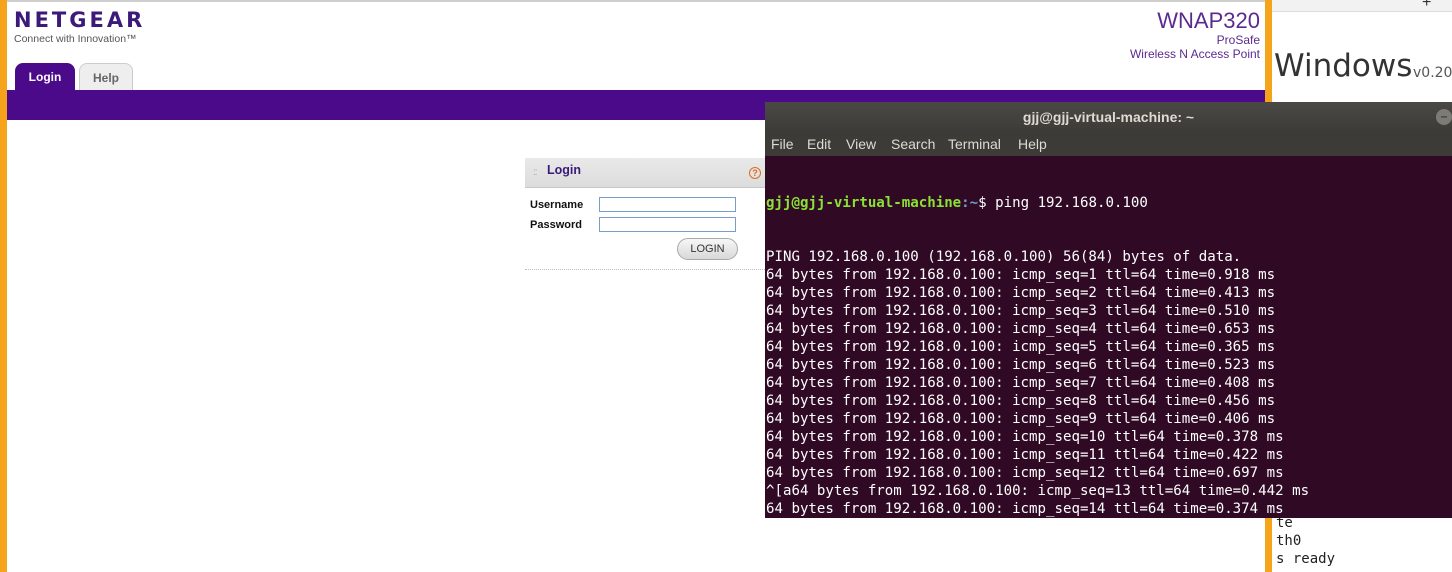 This screenshot has height=572, width=1452. What do you see at coordinates (861, 144) in the screenshot?
I see `menu-view: View` at bounding box center [861, 144].